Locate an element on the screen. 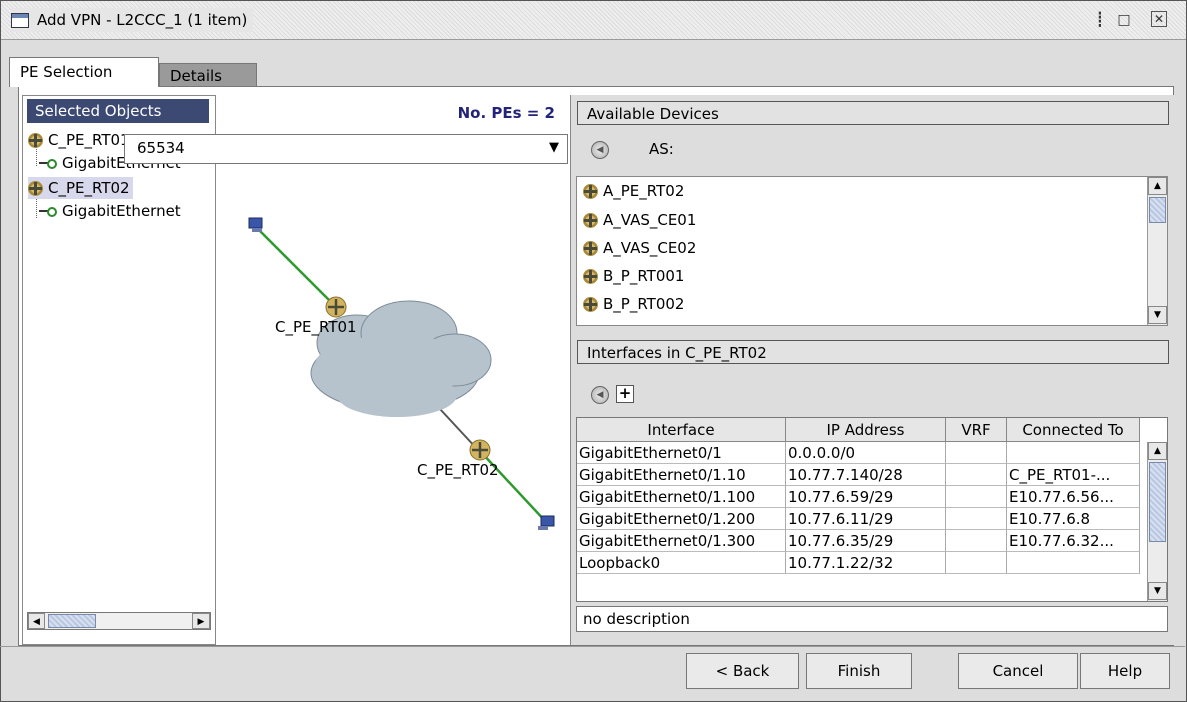  tree-node-c-pe-rt01: C_PE_RT01 is located at coordinates (79, 140).